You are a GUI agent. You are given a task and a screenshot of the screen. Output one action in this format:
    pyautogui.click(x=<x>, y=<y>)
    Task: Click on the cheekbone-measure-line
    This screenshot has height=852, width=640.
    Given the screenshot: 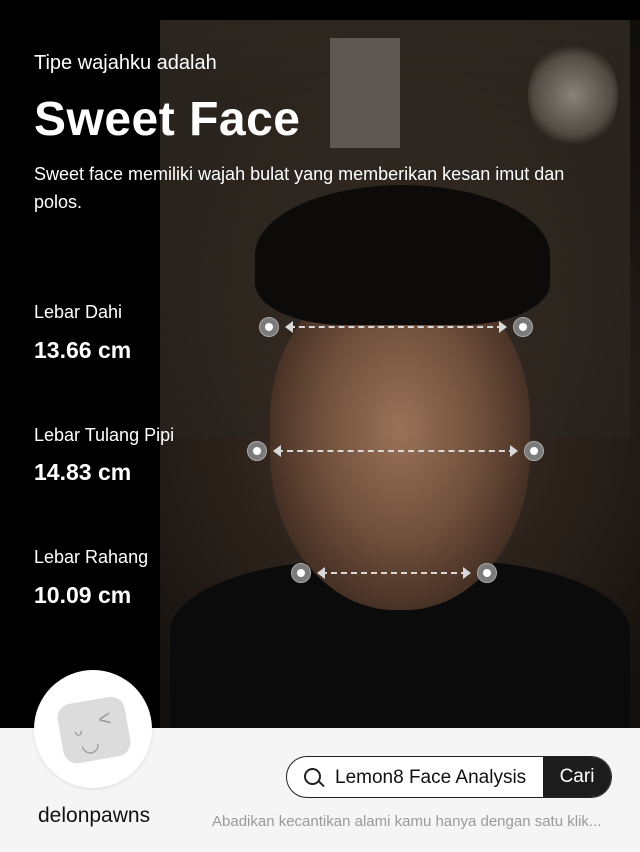 What is the action you would take?
    pyautogui.click(x=395, y=452)
    